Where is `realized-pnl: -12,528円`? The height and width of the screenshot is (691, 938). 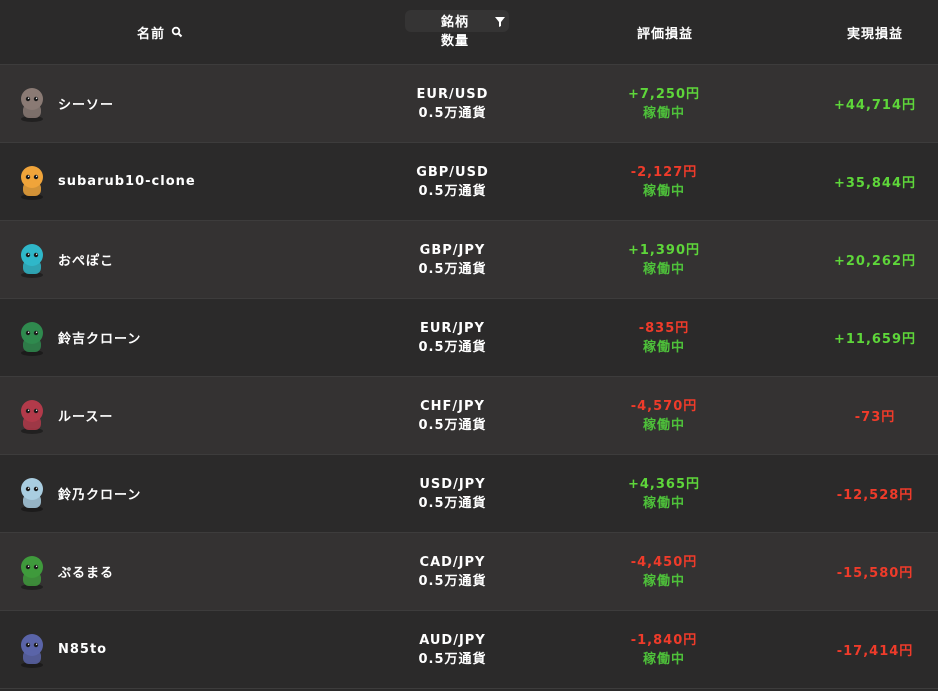
realized-pnl: -12,528円 is located at coordinates (875, 495).